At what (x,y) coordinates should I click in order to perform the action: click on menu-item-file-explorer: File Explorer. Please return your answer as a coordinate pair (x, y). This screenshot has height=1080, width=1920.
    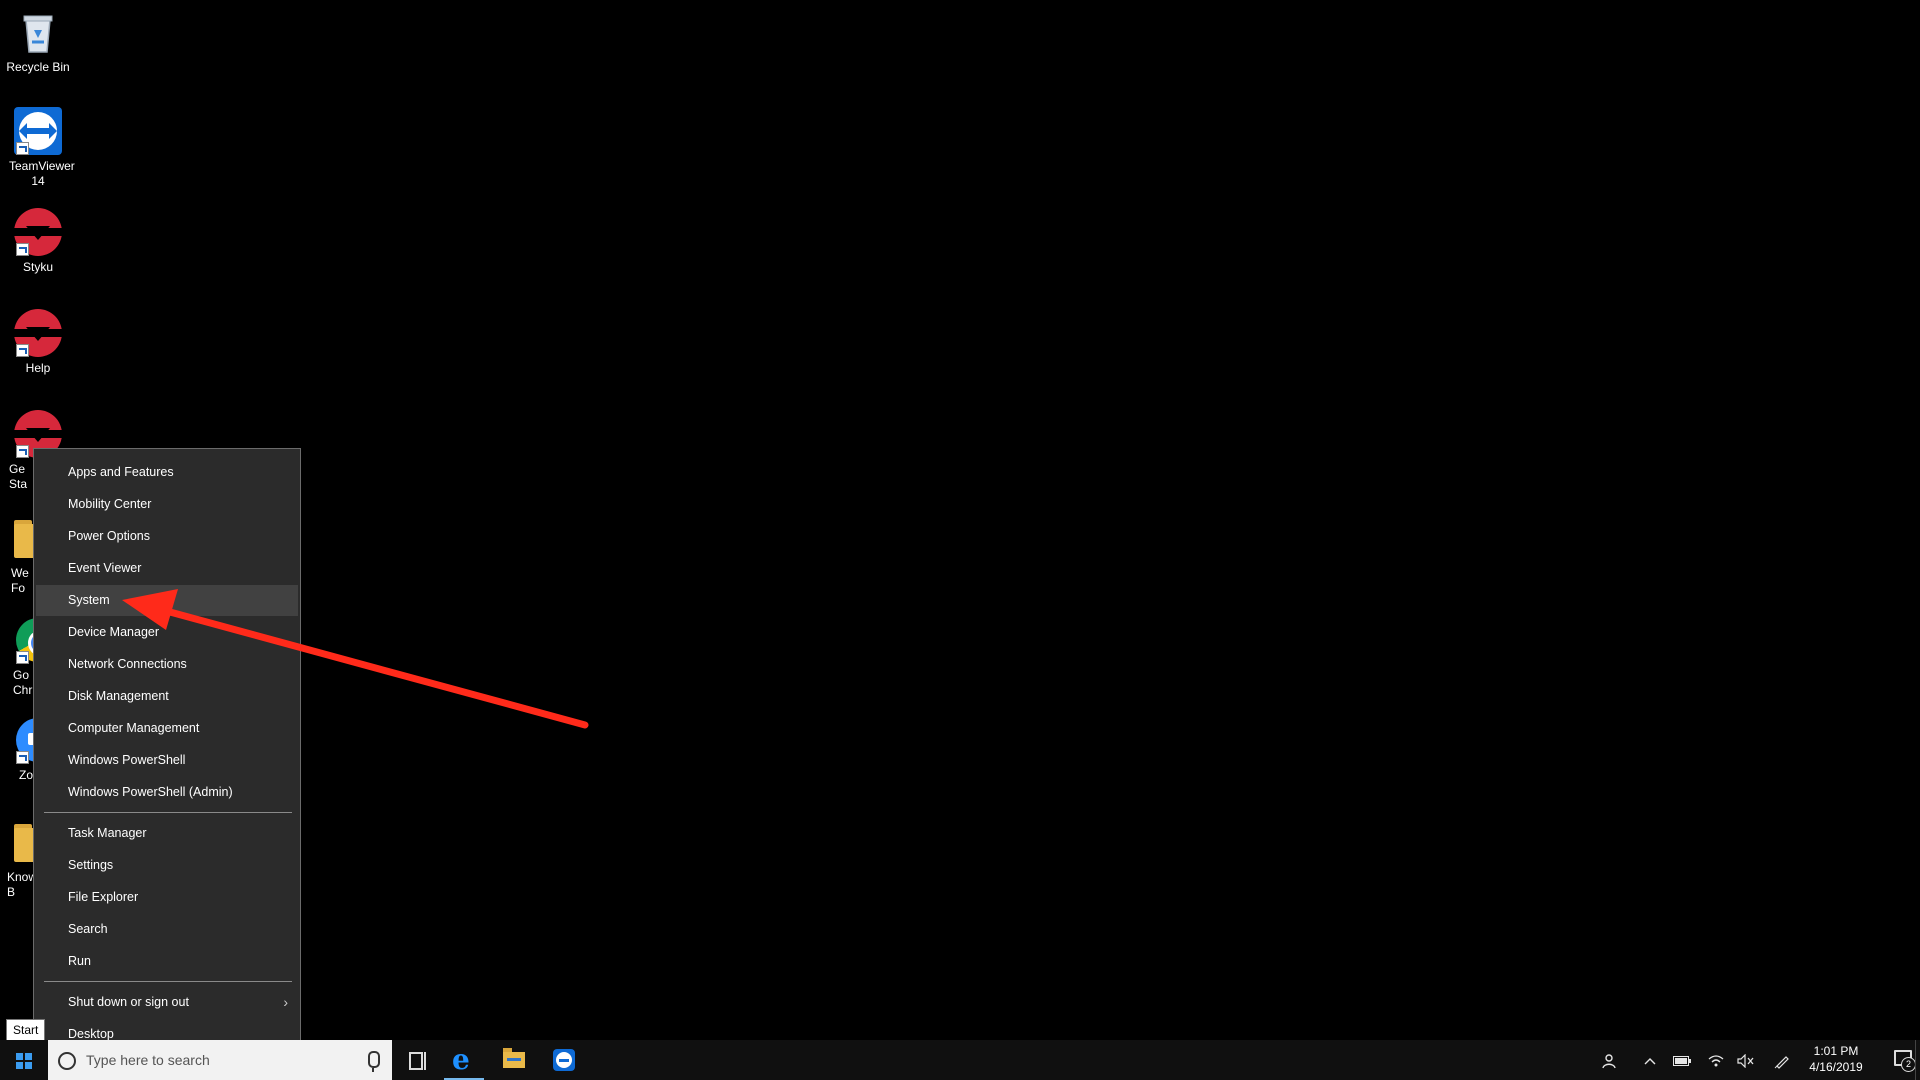
    Looking at the image, I should click on (167, 897).